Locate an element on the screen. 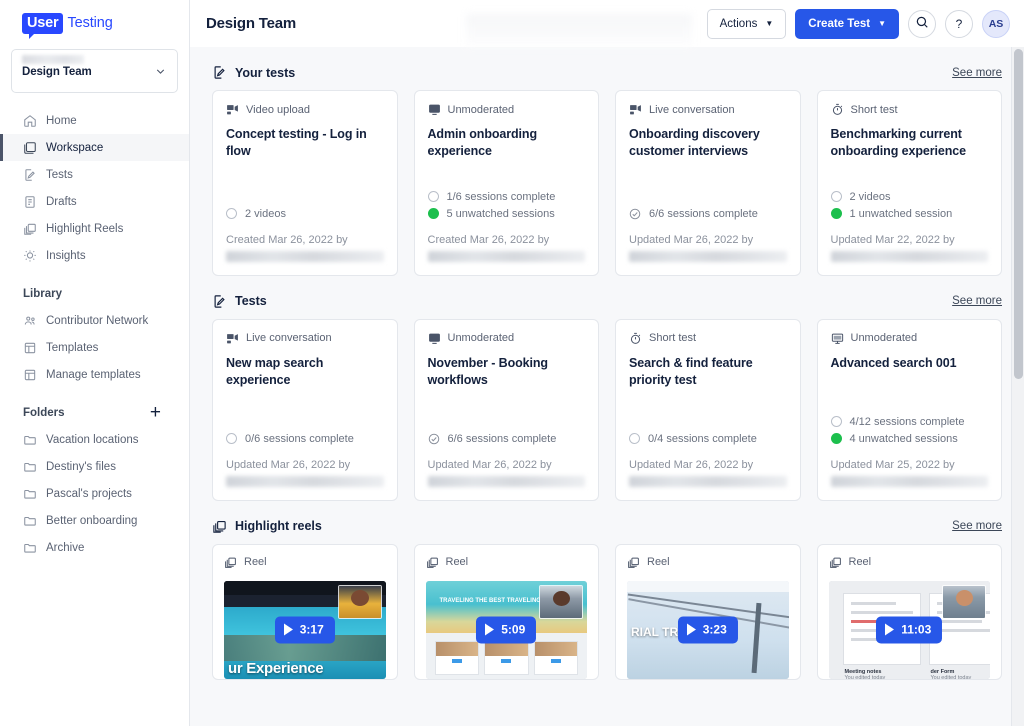 This screenshot has height=726, width=1024. status-ring-icon is located at coordinates (836, 197).